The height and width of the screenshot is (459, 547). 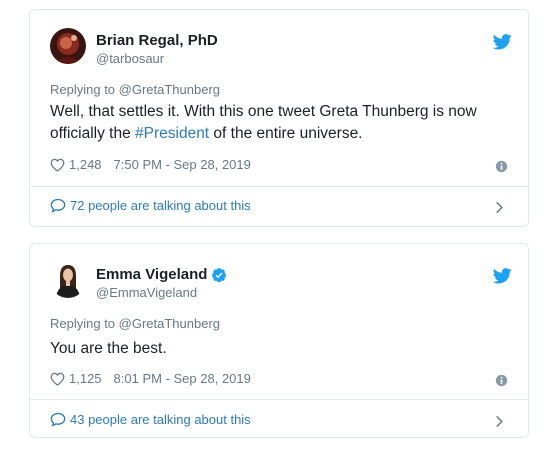 I want to click on timestamp-link: 7:50 PM - Sep 28, 2019, so click(x=182, y=164).